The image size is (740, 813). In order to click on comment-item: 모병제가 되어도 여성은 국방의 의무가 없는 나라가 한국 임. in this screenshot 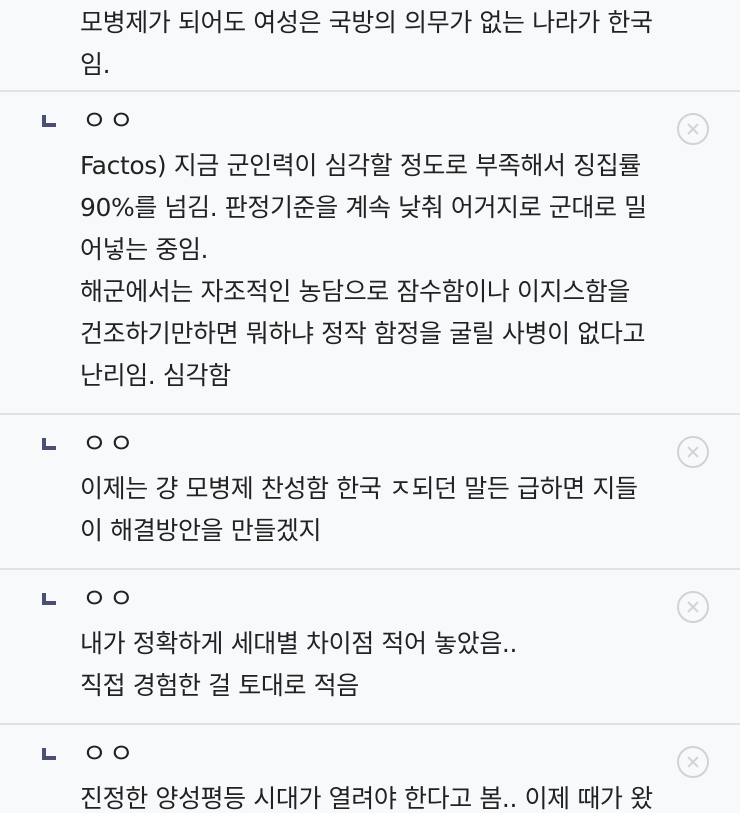, I will do `click(370, 46)`.